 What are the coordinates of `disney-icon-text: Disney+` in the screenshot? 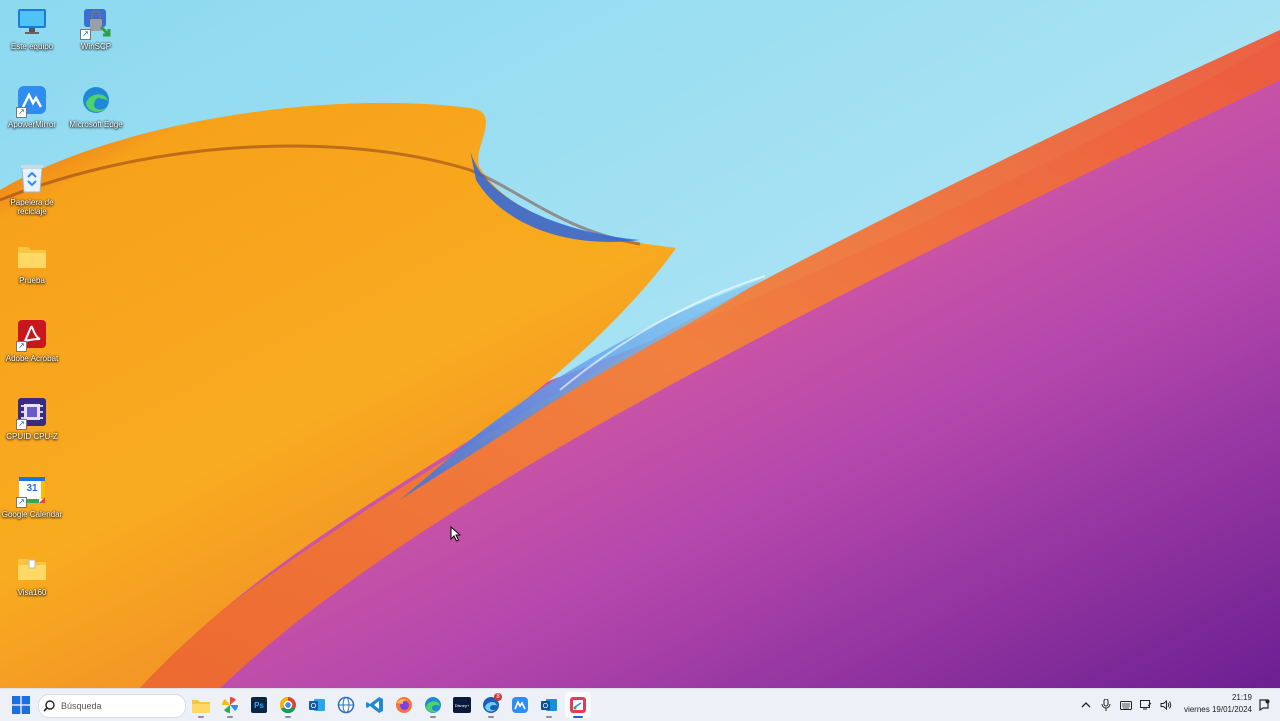 It's located at (462, 705).